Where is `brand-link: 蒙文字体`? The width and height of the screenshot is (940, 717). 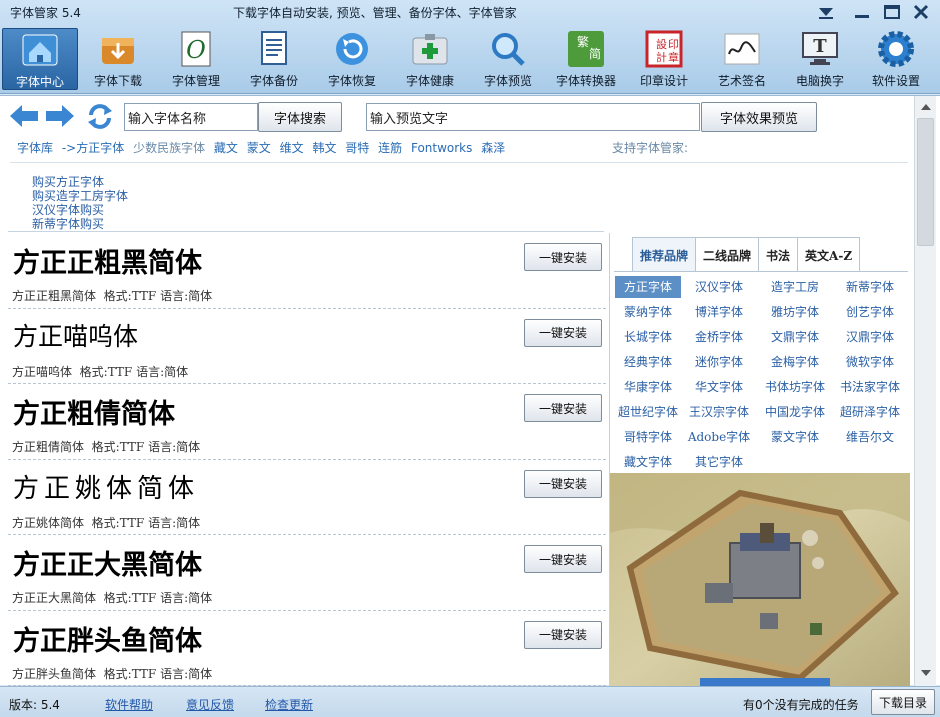 brand-link: 蒙文字体 is located at coordinates (795, 437).